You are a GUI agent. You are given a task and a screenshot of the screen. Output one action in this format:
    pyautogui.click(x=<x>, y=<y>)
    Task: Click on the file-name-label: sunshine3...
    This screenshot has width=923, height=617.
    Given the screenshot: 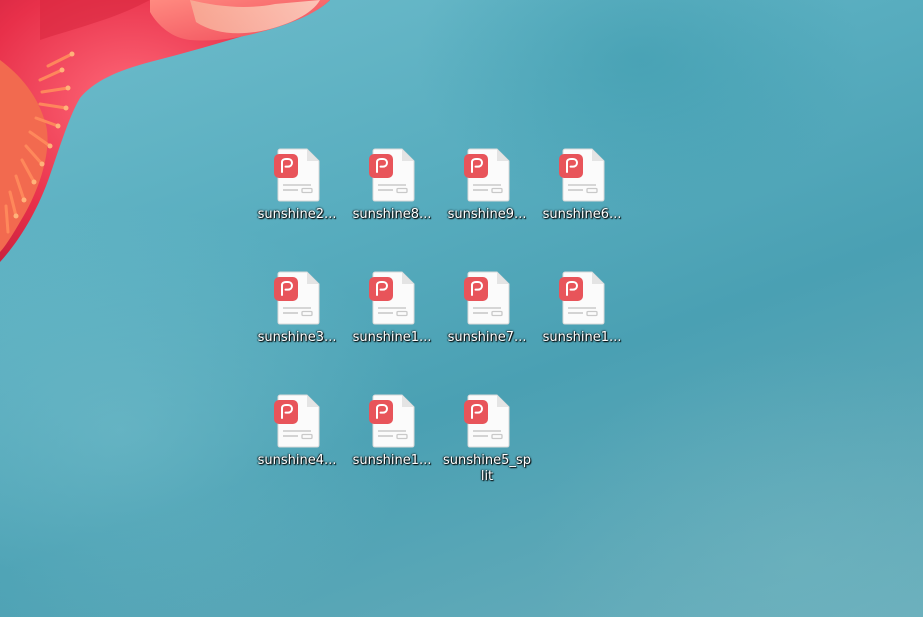 What is the action you would take?
    pyautogui.click(x=297, y=337)
    